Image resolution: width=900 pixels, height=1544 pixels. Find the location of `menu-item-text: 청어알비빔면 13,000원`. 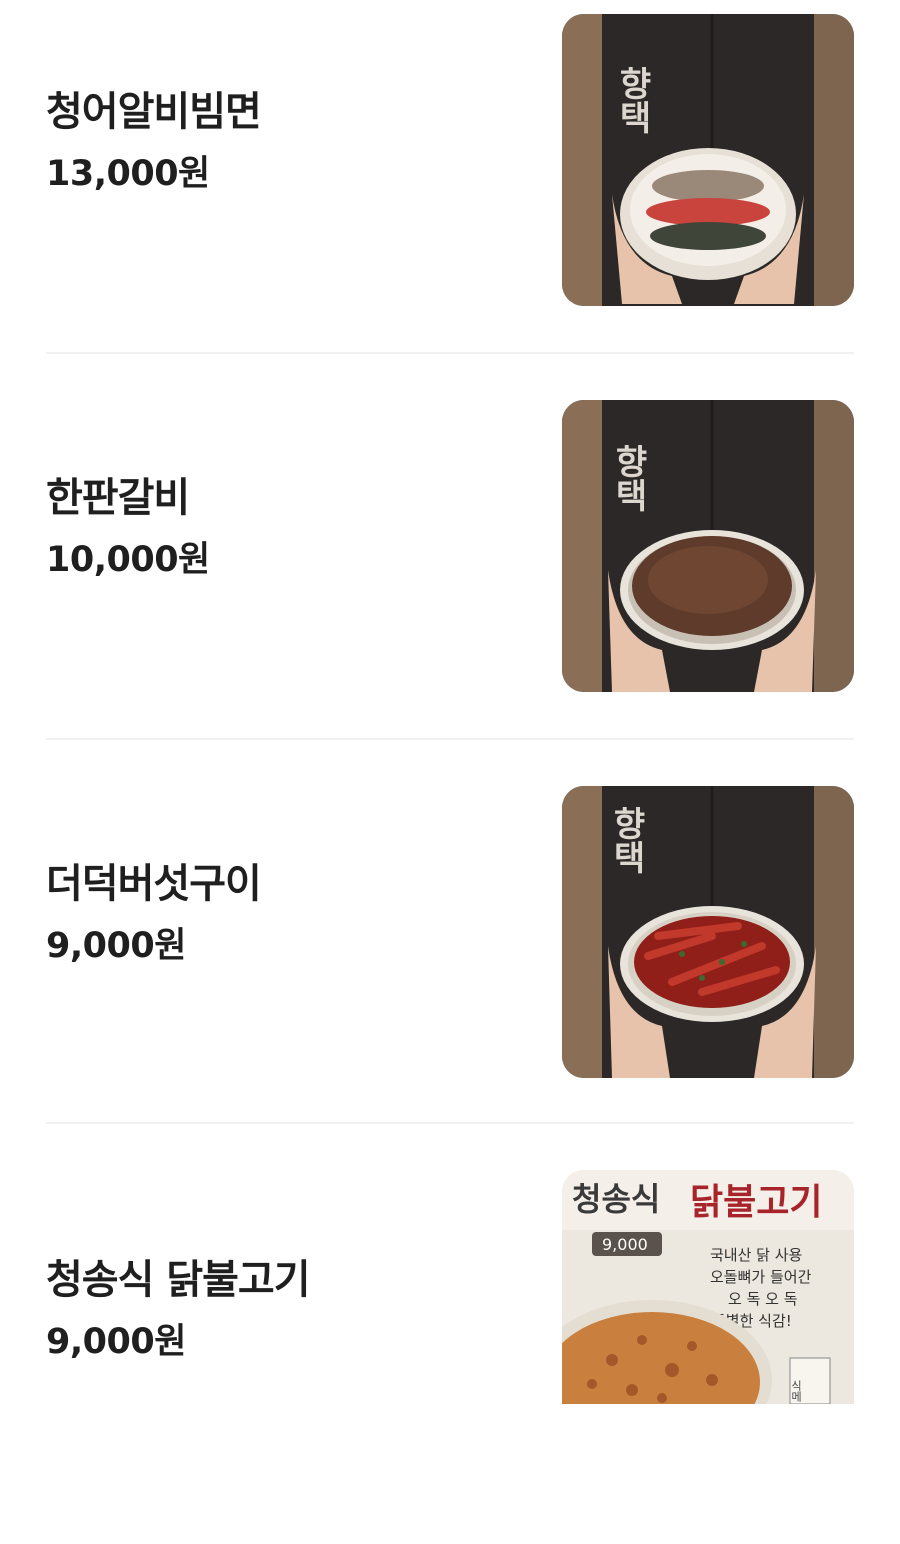

menu-item-text: 청어알비빔면 13,000원 is located at coordinates (154, 141).